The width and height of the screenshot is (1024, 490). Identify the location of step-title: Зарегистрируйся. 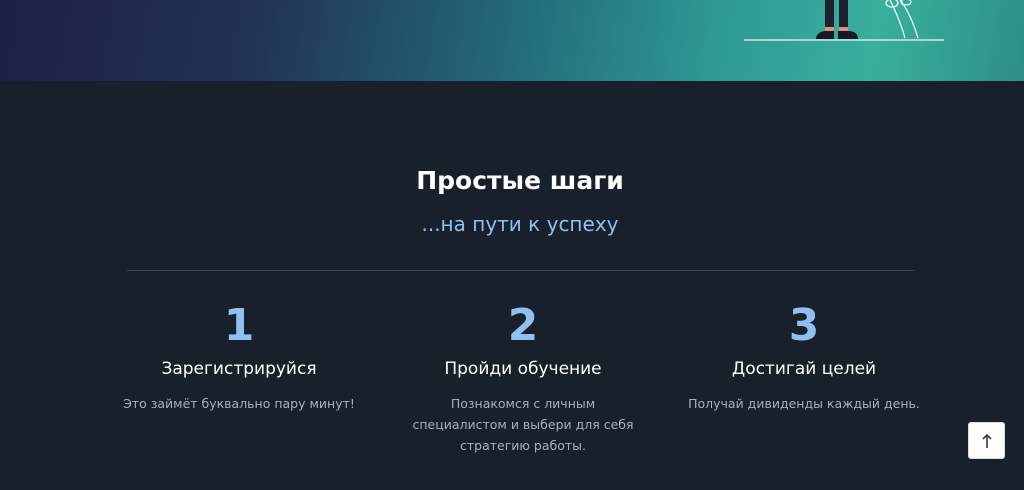
(239, 369).